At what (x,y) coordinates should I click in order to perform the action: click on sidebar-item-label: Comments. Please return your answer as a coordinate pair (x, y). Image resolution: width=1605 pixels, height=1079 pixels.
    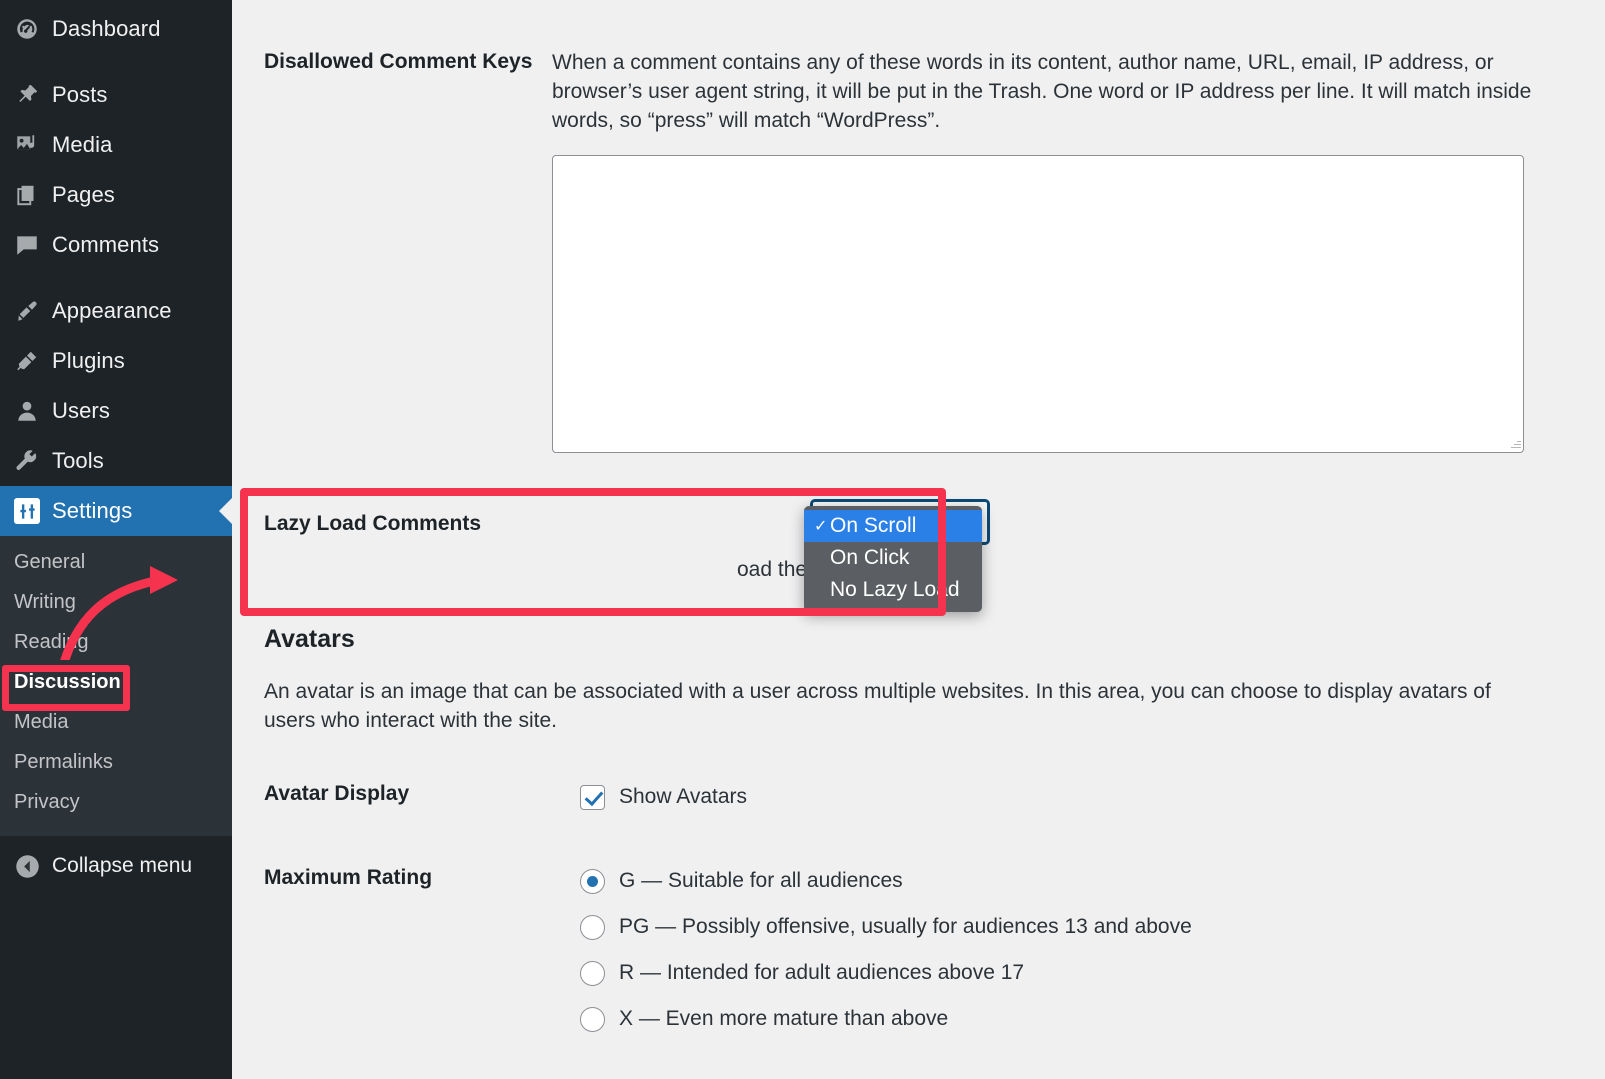
    Looking at the image, I should click on (106, 244).